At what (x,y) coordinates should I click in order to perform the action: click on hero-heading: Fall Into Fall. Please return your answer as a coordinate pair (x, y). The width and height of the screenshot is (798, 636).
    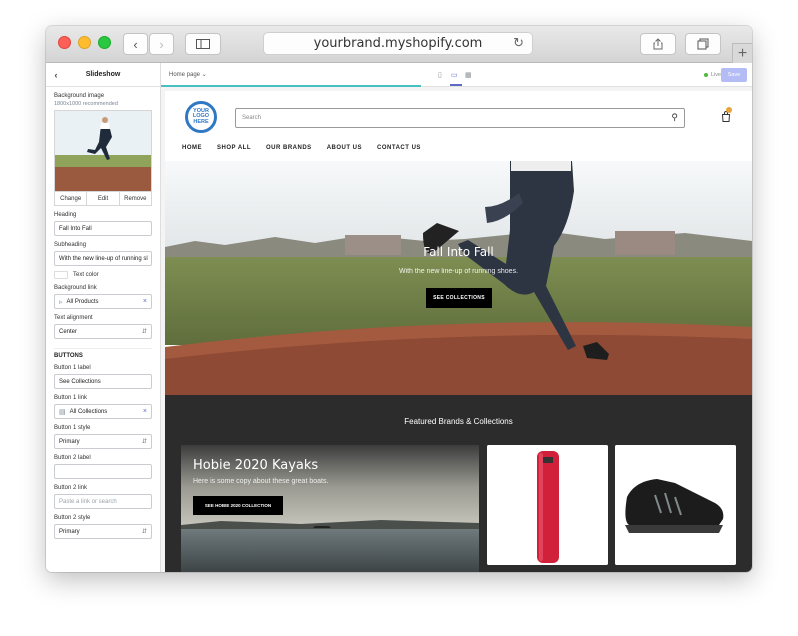
    Looking at the image, I should click on (458, 252).